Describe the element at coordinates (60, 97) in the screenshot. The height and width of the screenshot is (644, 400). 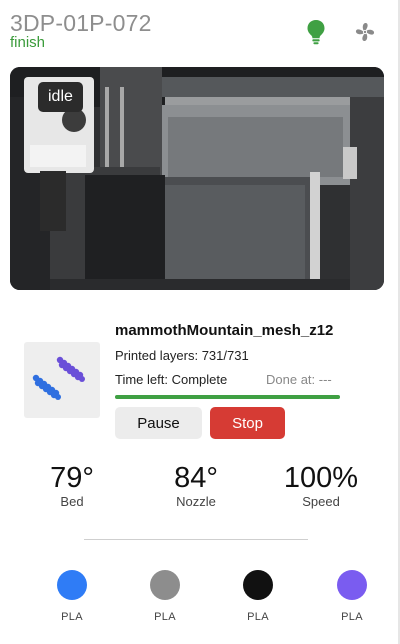
I see `printer-state-badge: idle` at that location.